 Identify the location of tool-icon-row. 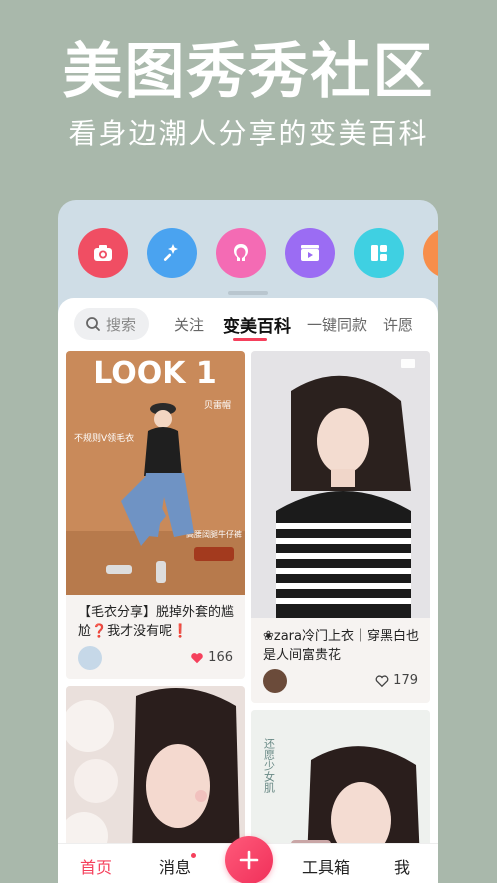
(248, 256).